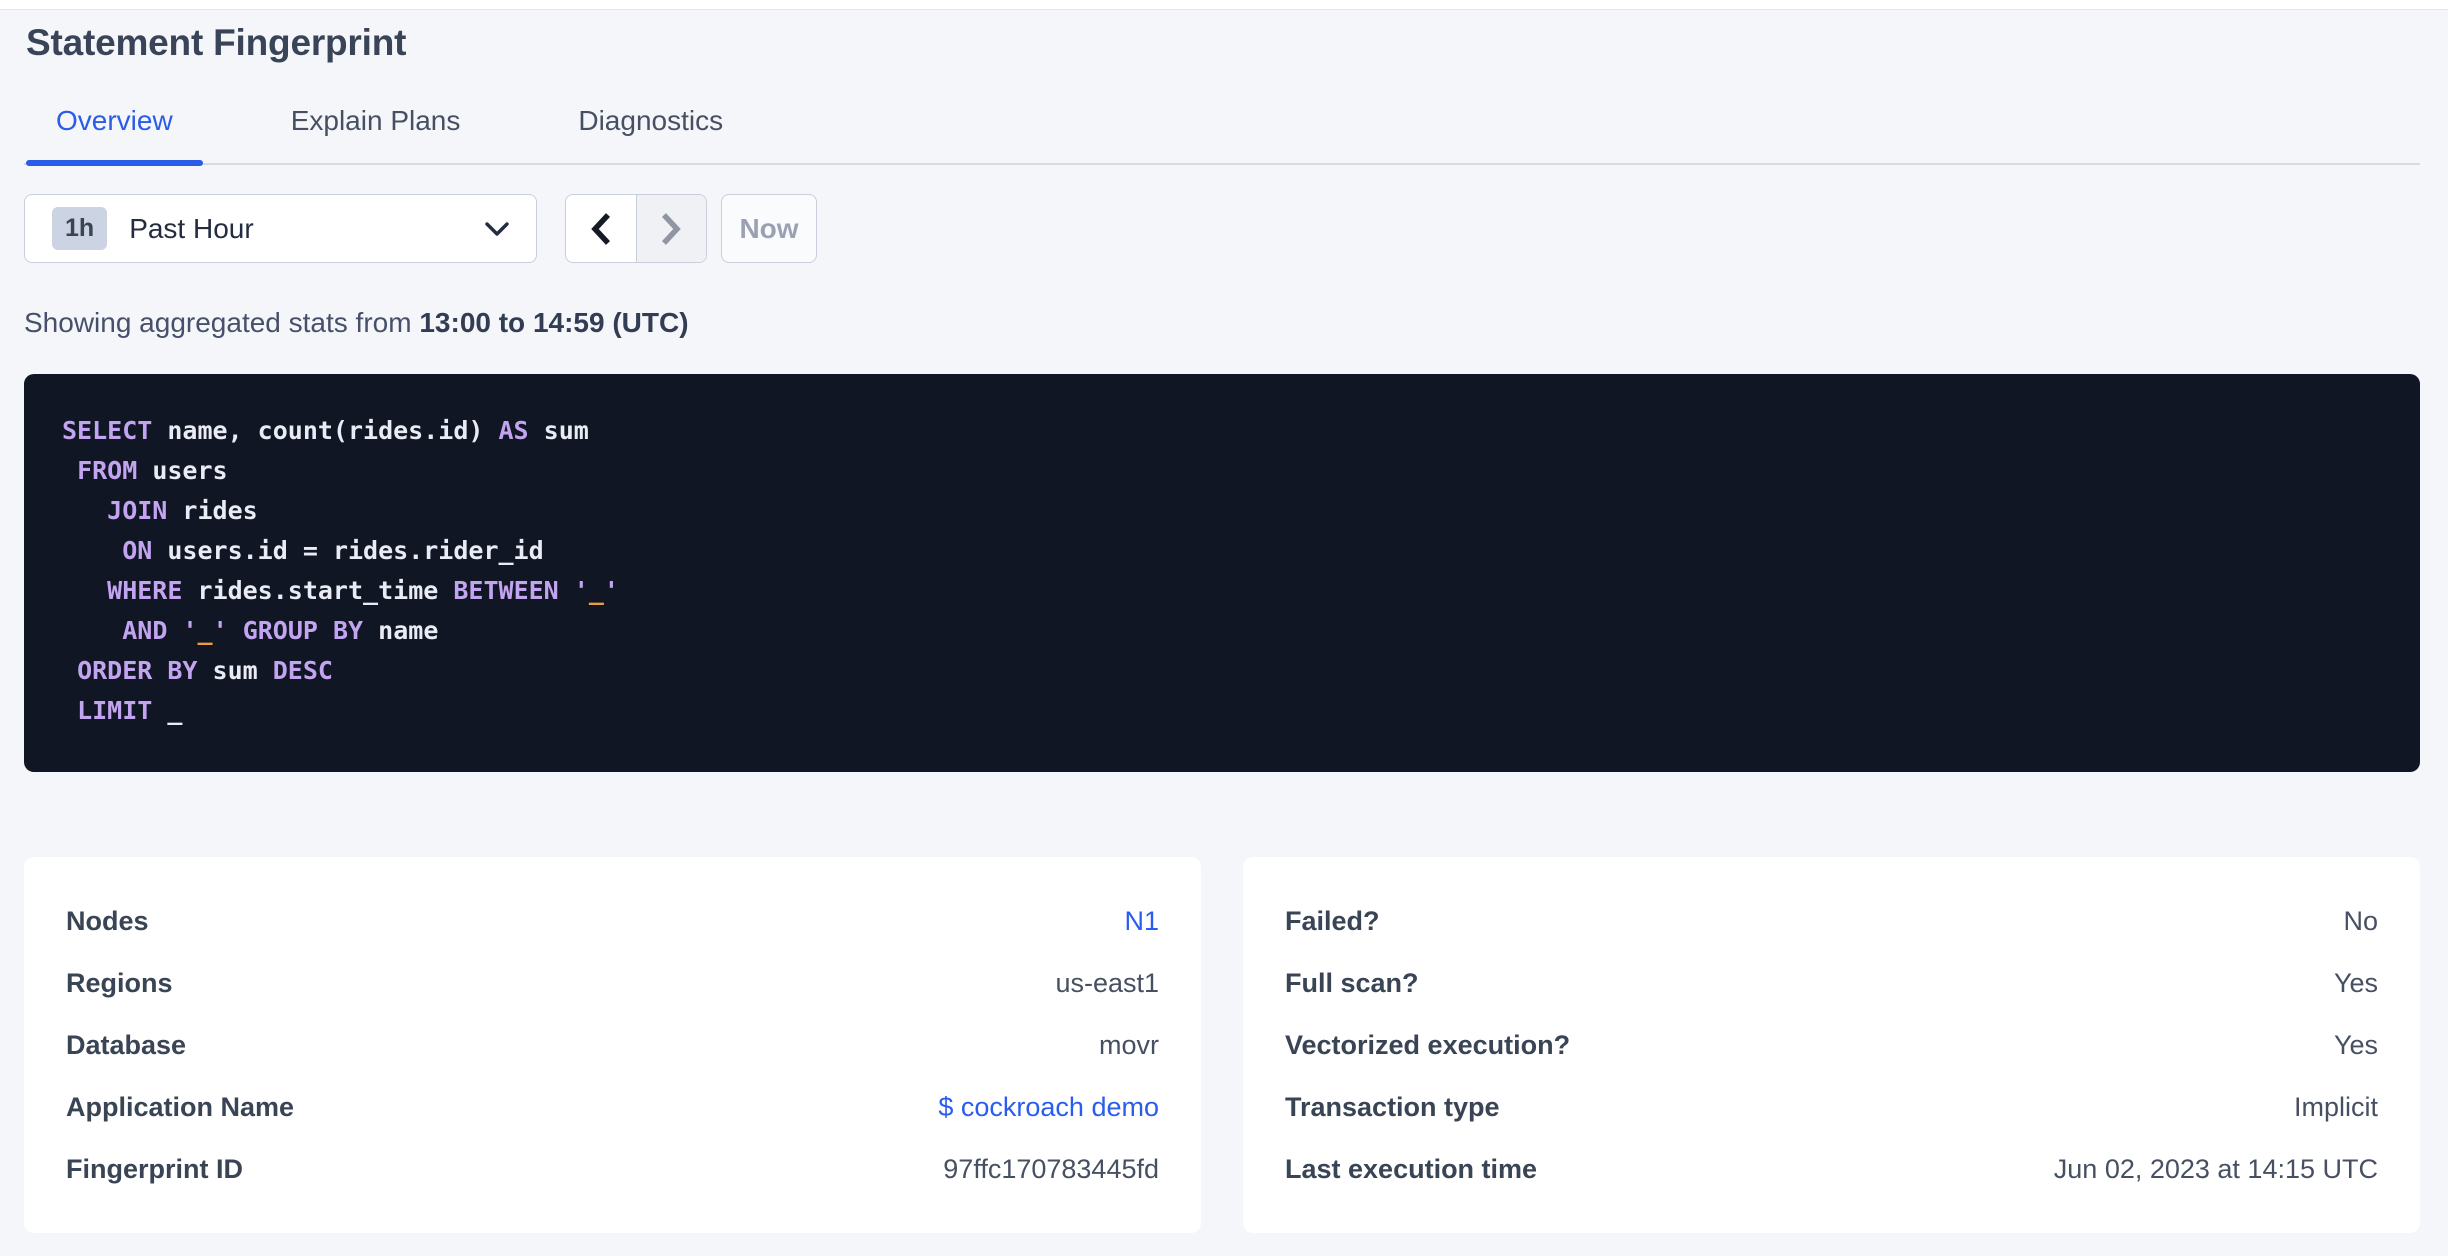  I want to click on sql-line: LIMIT _, so click(130, 710).